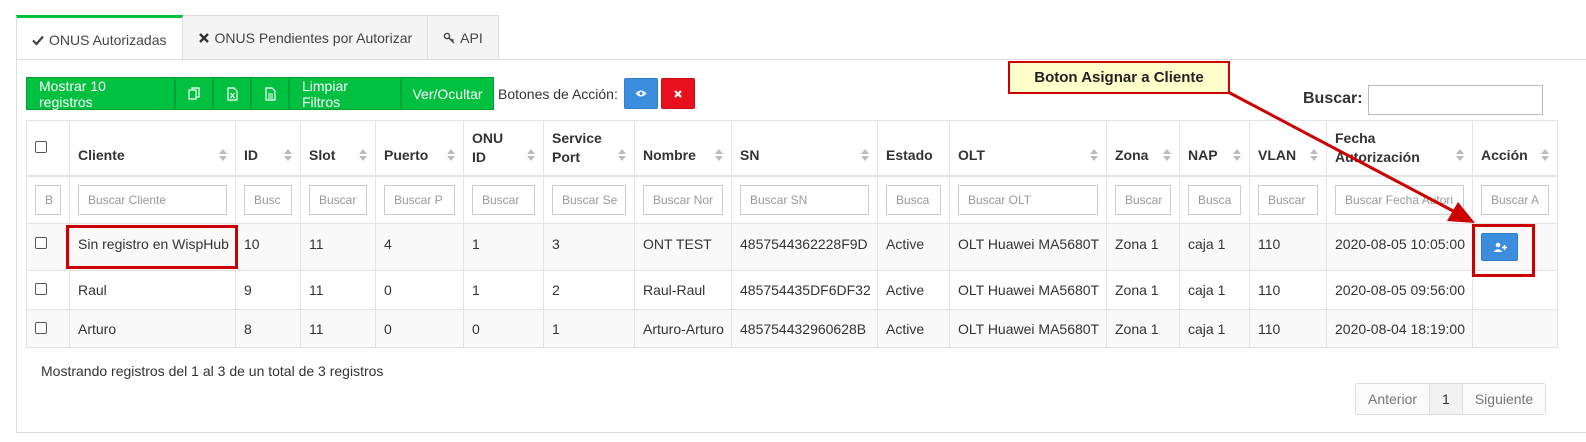 This screenshot has width=1586, height=442. What do you see at coordinates (683, 328) in the screenshot?
I see `cell-nombre: Arturo-Arturo` at bounding box center [683, 328].